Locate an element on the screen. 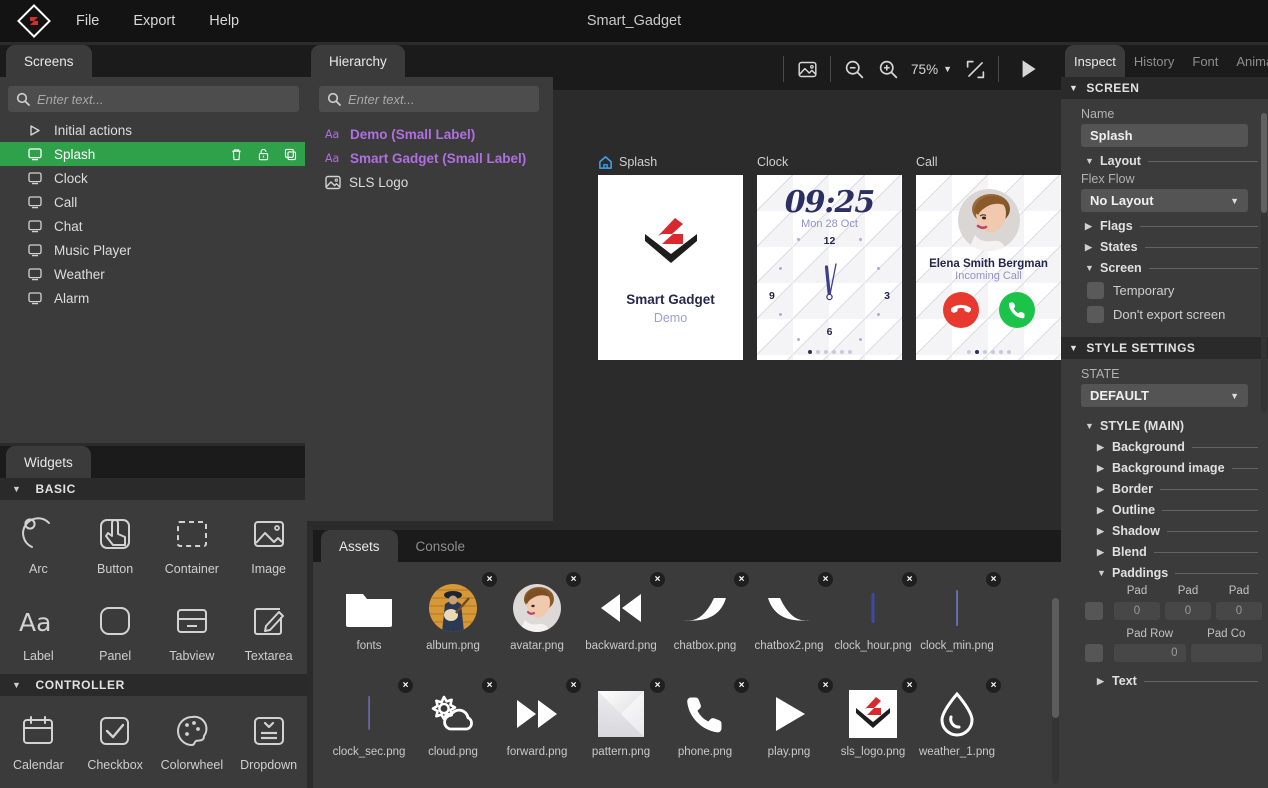  zoom-in-button is located at coordinates (888, 69).